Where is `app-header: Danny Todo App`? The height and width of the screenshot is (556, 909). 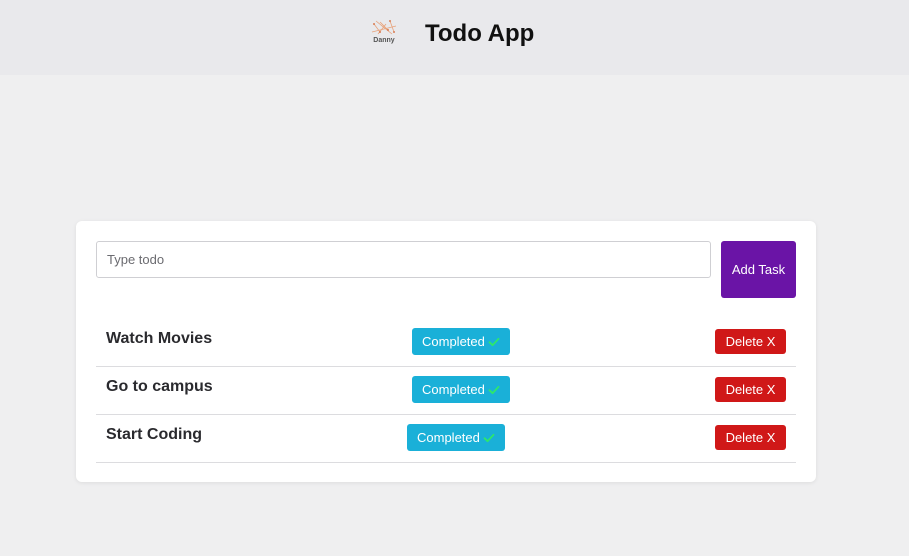 app-header: Danny Todo App is located at coordinates (454, 37).